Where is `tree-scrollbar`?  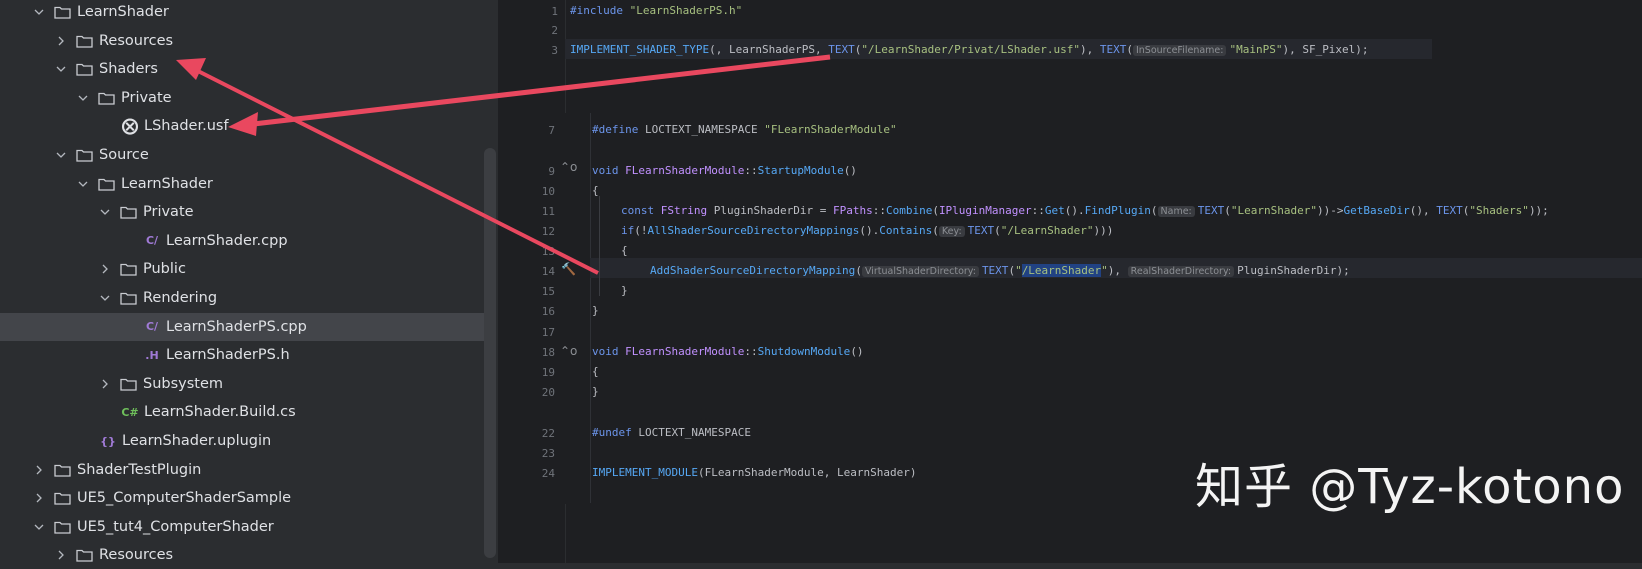
tree-scrollbar is located at coordinates (490, 353).